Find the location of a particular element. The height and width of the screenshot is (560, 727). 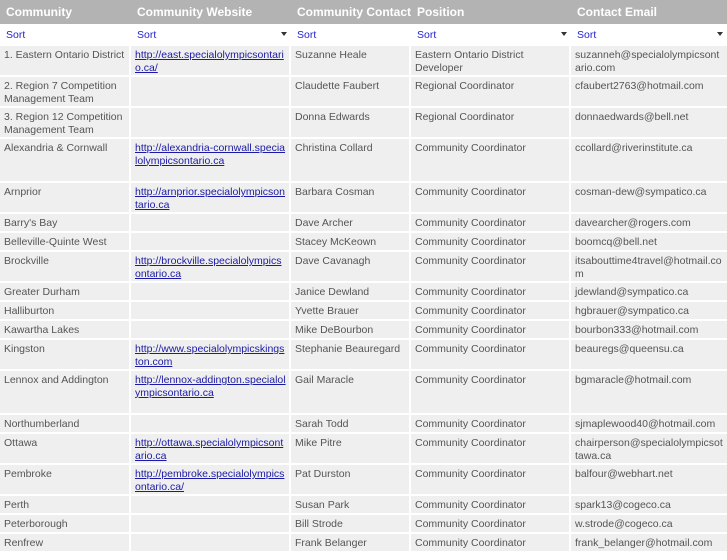

community-cell: Northumberland is located at coordinates (65, 424).